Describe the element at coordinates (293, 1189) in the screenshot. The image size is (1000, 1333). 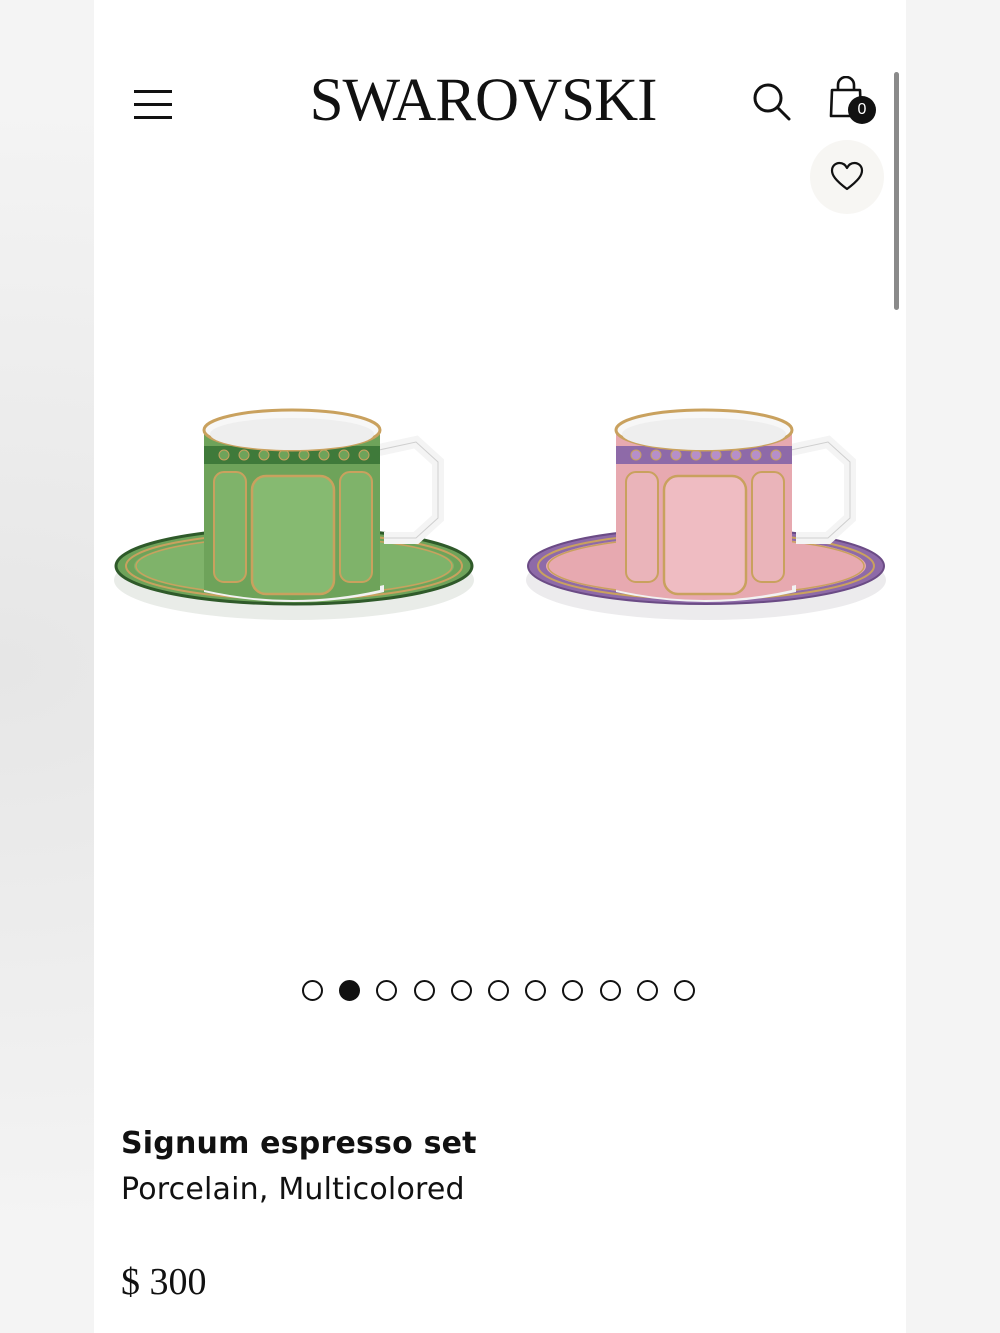
I see `product-material: Porcelain, Multicolored` at that location.